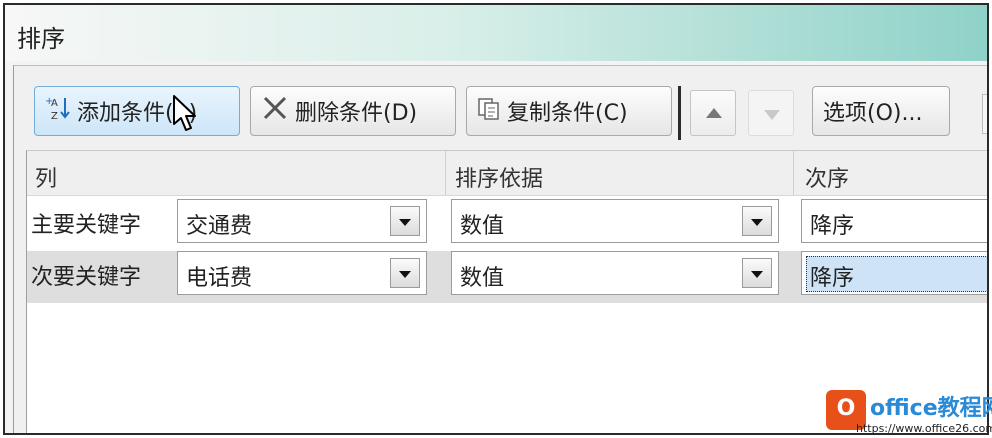  I want to click on svg-text: Z, so click(54, 116).